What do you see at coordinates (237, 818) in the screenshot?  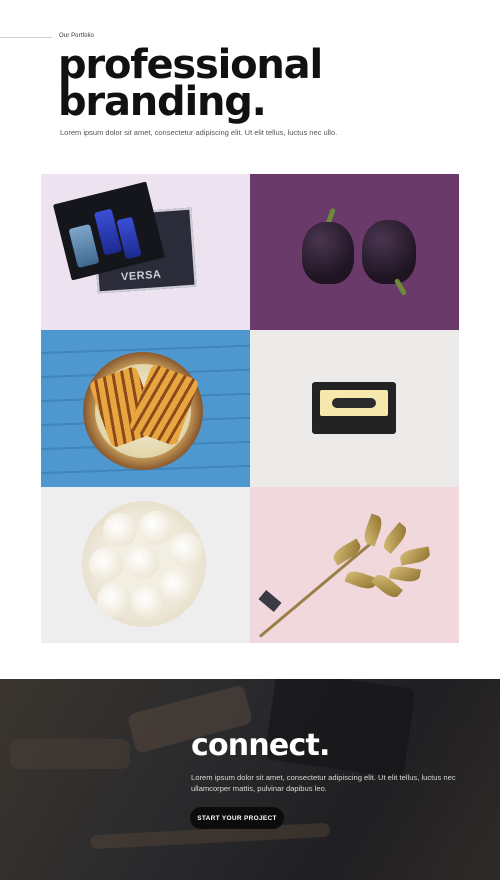 I see `start-project-button: START YOUR PROJECT` at bounding box center [237, 818].